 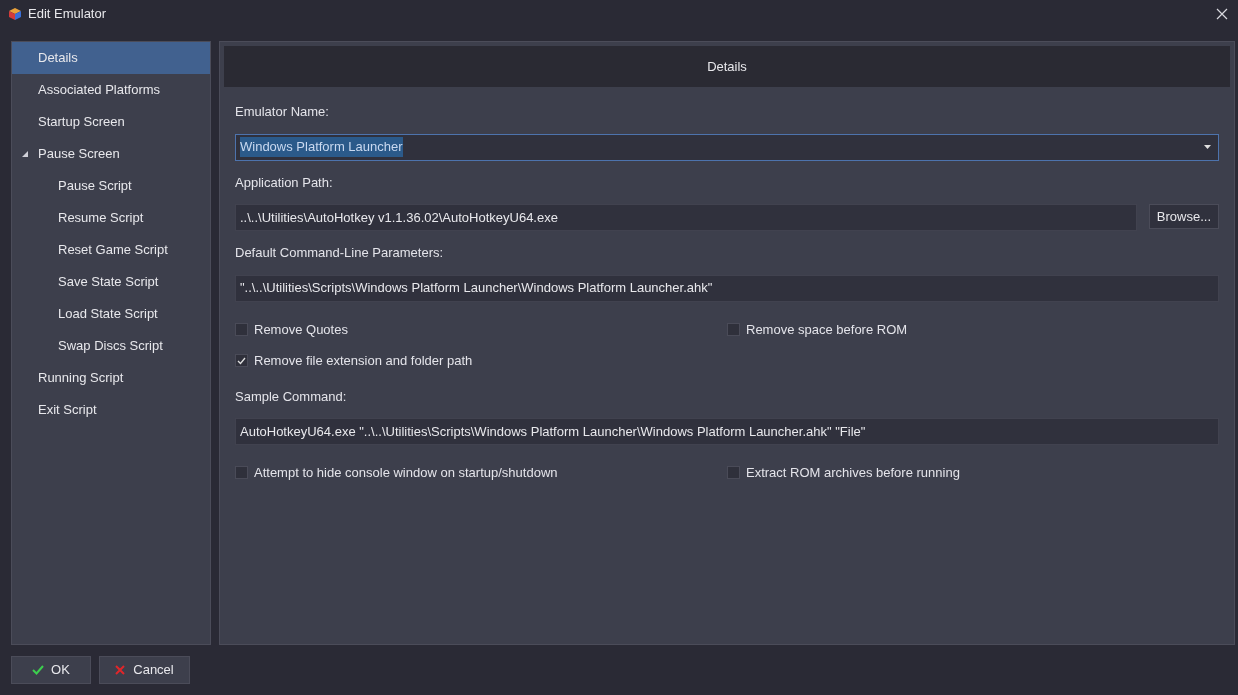 What do you see at coordinates (144, 670) in the screenshot?
I see `cancel-button: Cancel` at bounding box center [144, 670].